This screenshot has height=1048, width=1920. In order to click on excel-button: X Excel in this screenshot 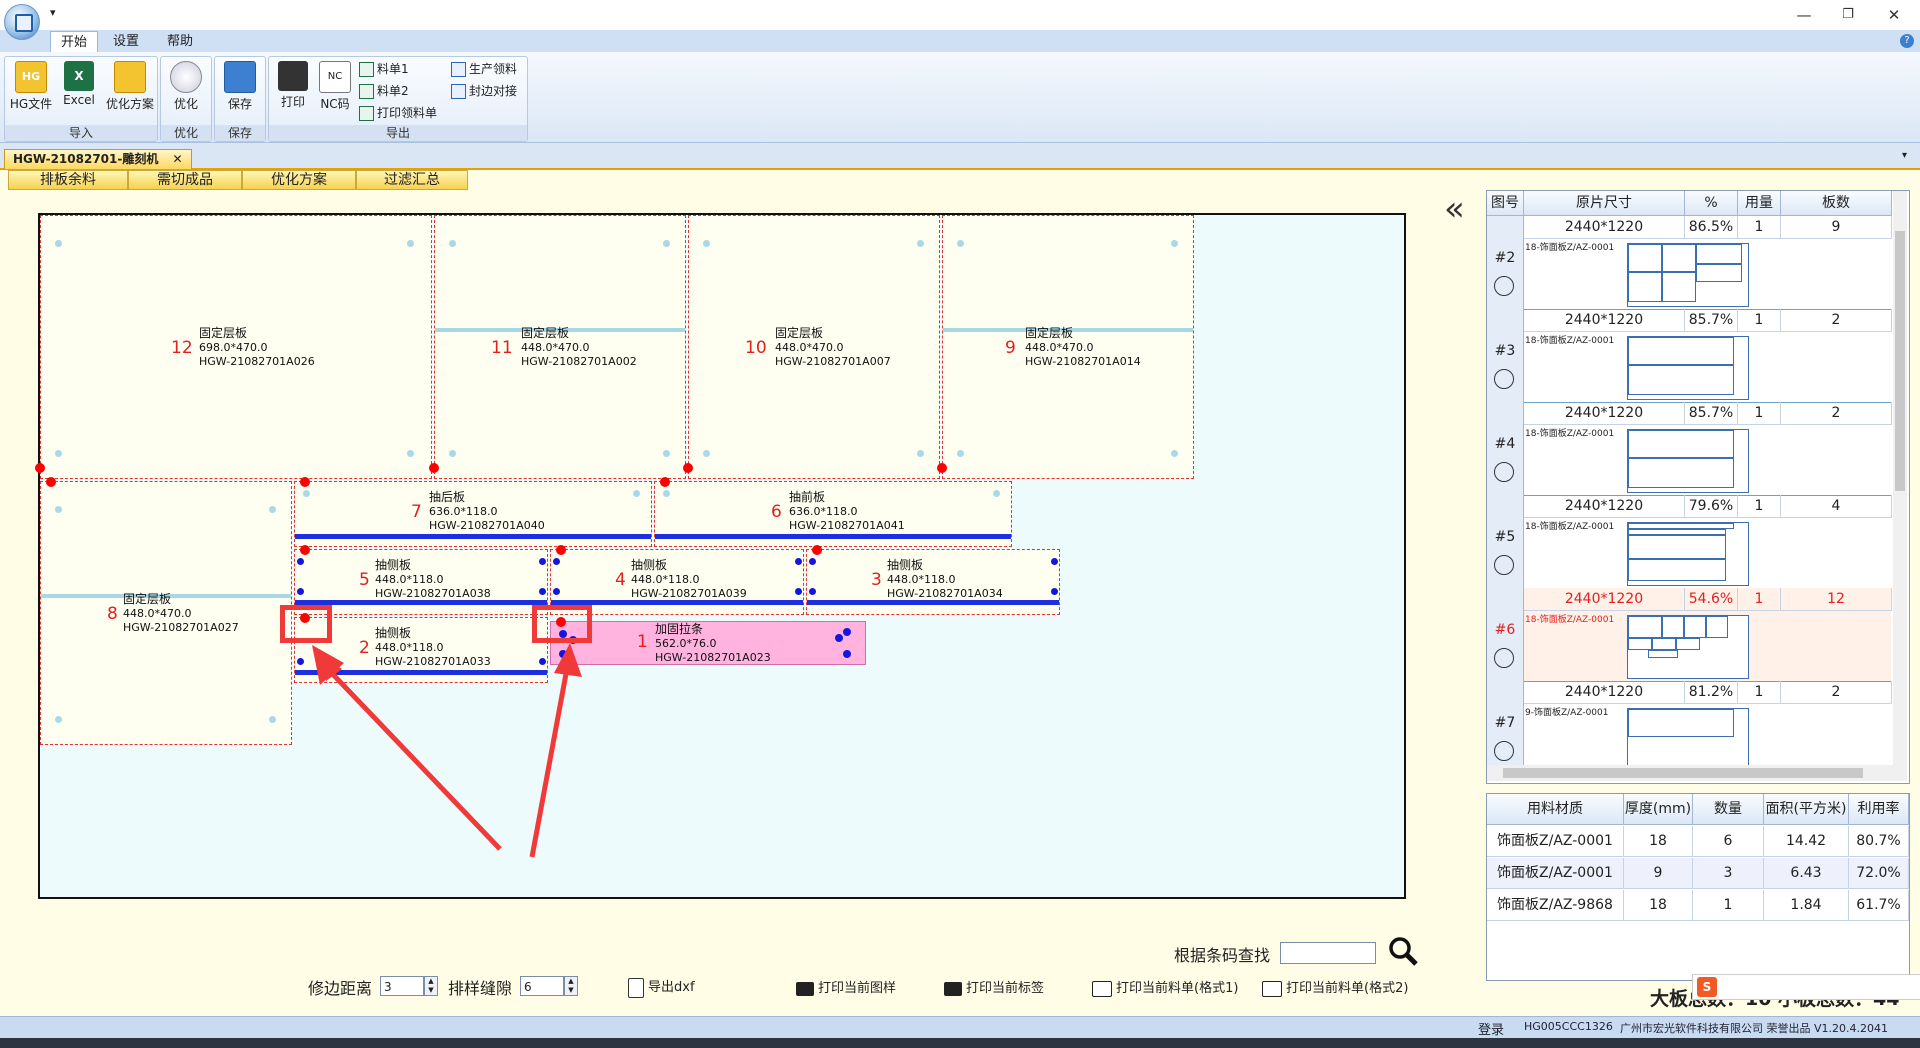, I will do `click(79, 90)`.